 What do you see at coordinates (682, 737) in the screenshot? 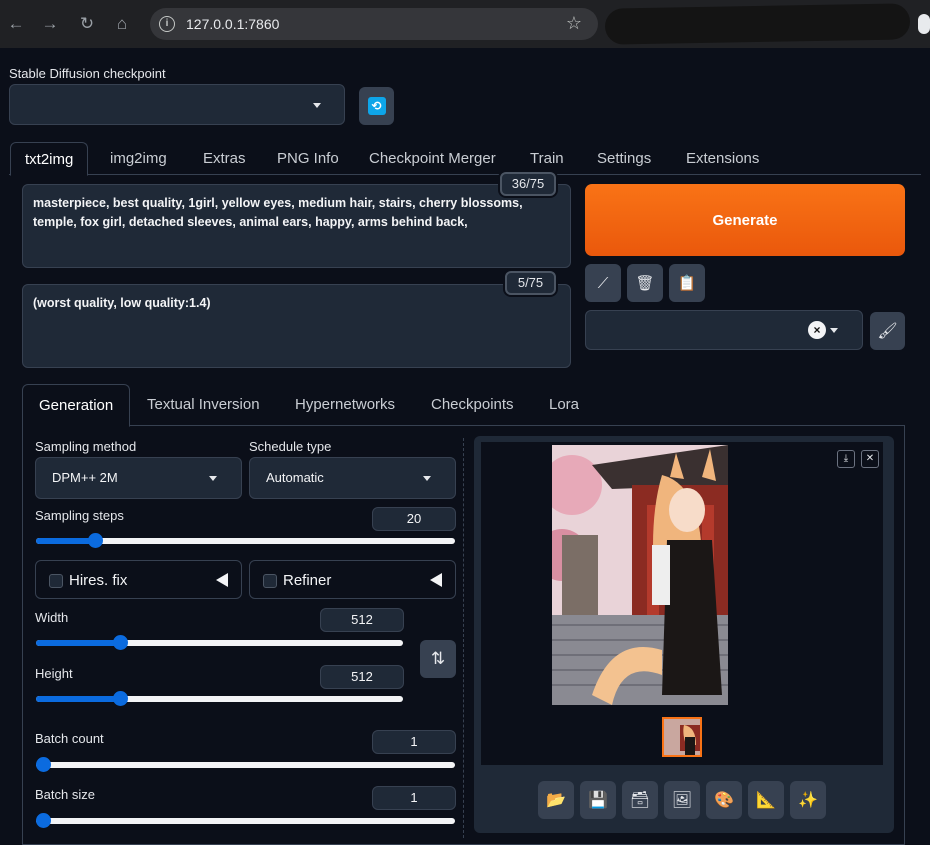
I see `gallery-thumbnail` at bounding box center [682, 737].